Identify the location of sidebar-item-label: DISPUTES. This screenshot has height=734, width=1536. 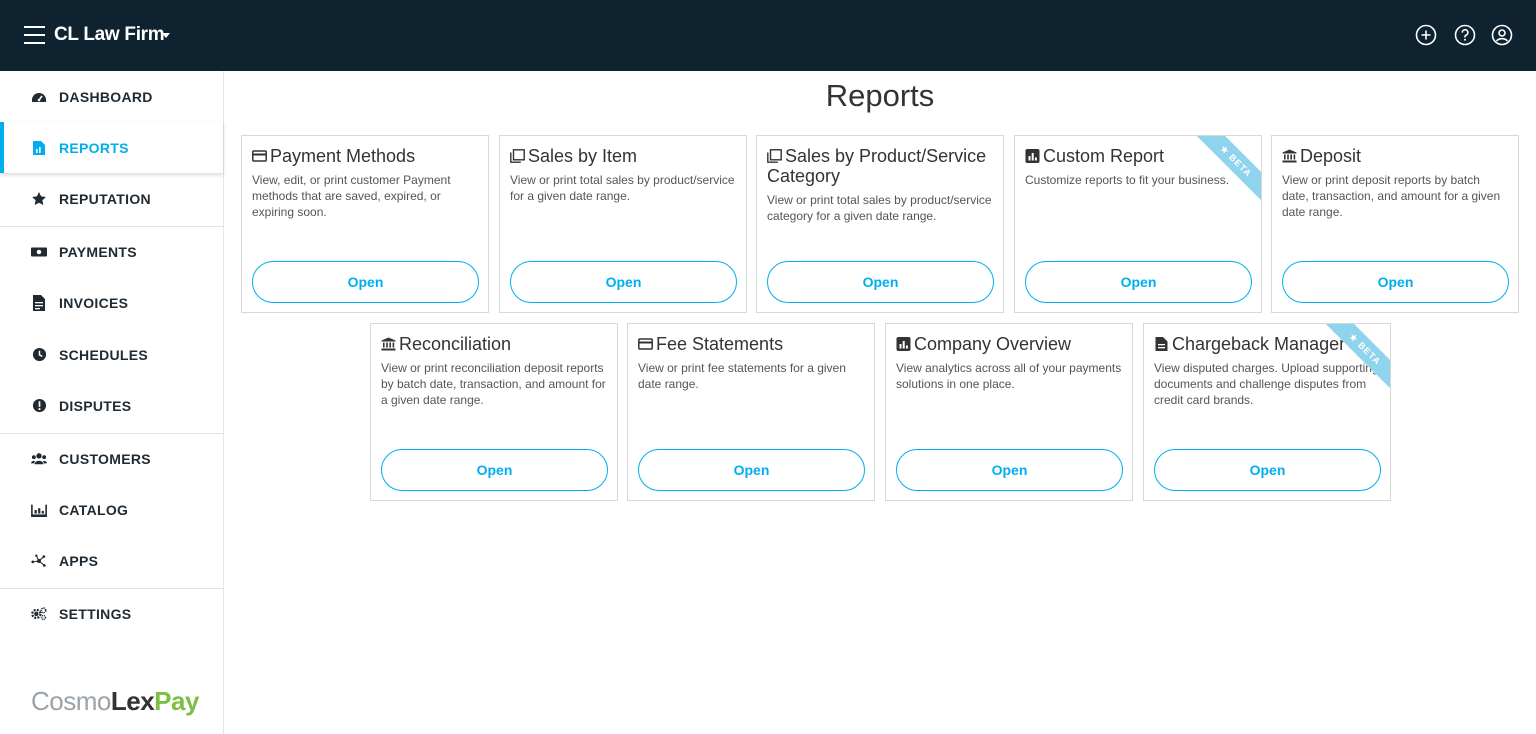
(95, 405).